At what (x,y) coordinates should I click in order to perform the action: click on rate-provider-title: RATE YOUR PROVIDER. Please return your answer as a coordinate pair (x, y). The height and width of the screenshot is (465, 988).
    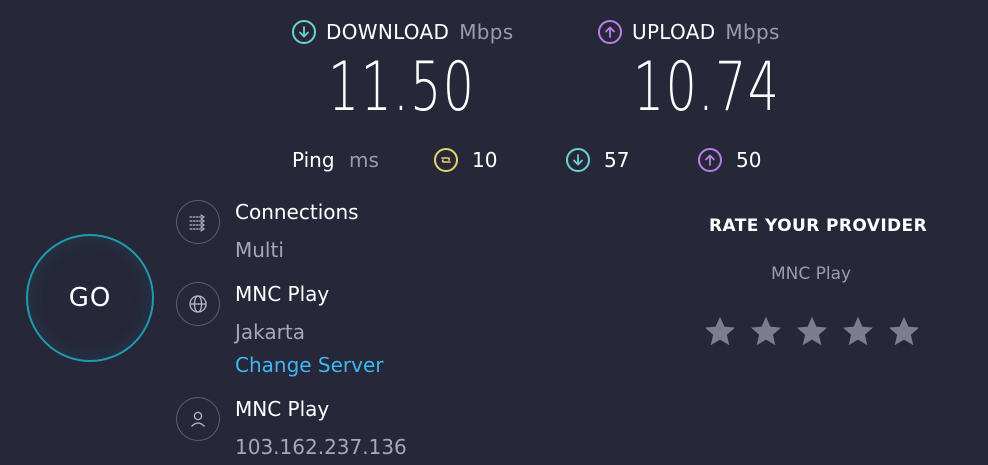
    Looking at the image, I should click on (818, 226).